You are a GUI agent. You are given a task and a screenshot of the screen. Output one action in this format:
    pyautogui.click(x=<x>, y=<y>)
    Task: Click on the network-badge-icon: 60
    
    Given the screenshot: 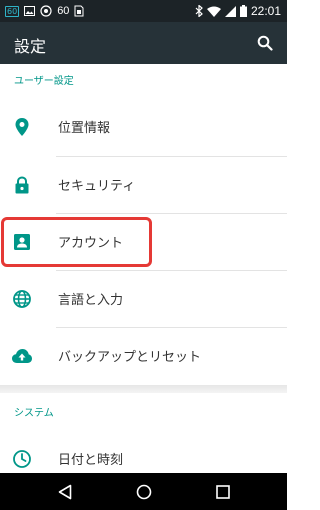 What is the action you would take?
    pyautogui.click(x=12, y=11)
    